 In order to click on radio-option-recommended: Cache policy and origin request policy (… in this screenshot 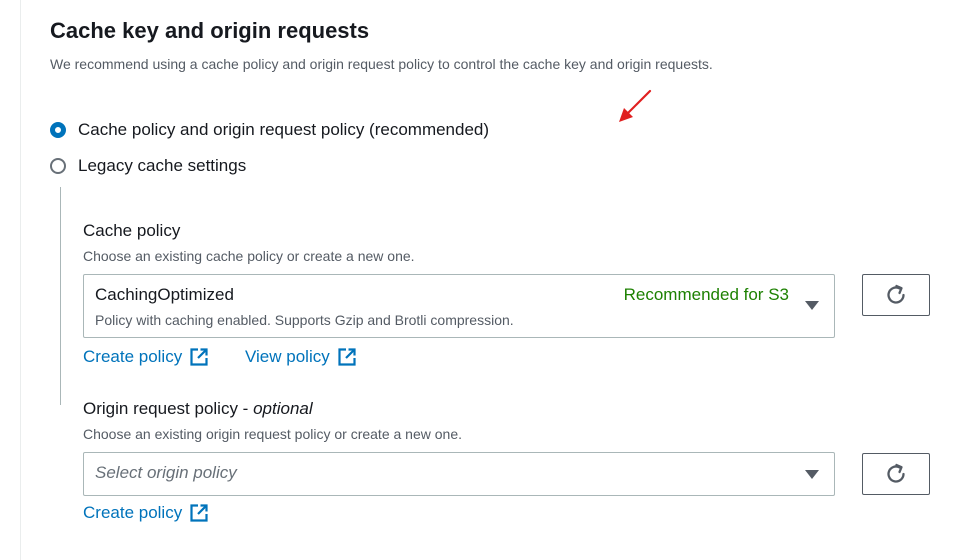, I will do `click(269, 130)`.